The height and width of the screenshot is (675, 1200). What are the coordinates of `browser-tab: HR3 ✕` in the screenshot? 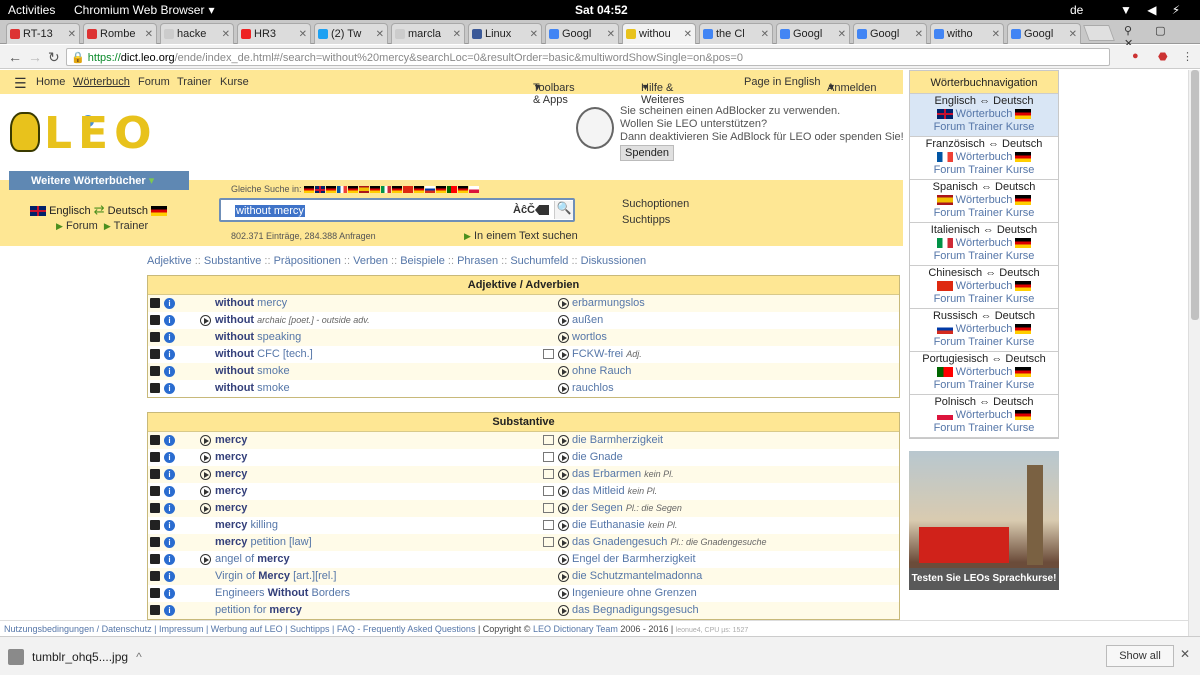 It's located at (274, 33).